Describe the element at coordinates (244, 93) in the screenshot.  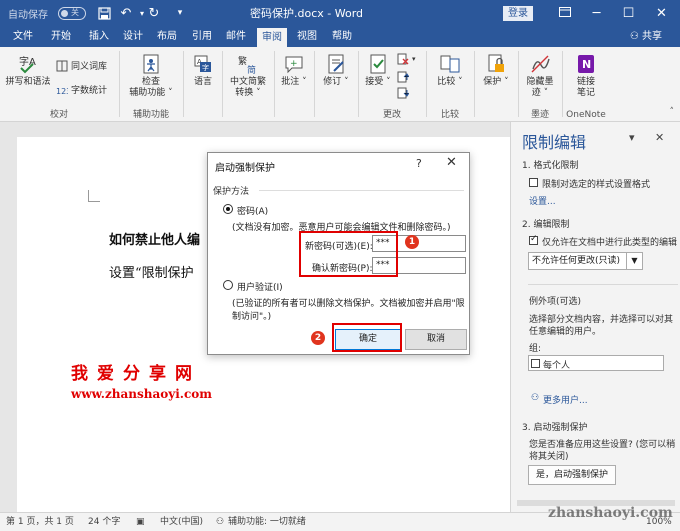
I see `chinese-convert-label-2: 转换` at that location.